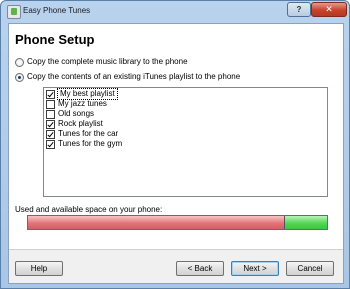 The image size is (350, 289). Describe the element at coordinates (19, 77) in the screenshot. I see `radio-copy-playlist` at that location.